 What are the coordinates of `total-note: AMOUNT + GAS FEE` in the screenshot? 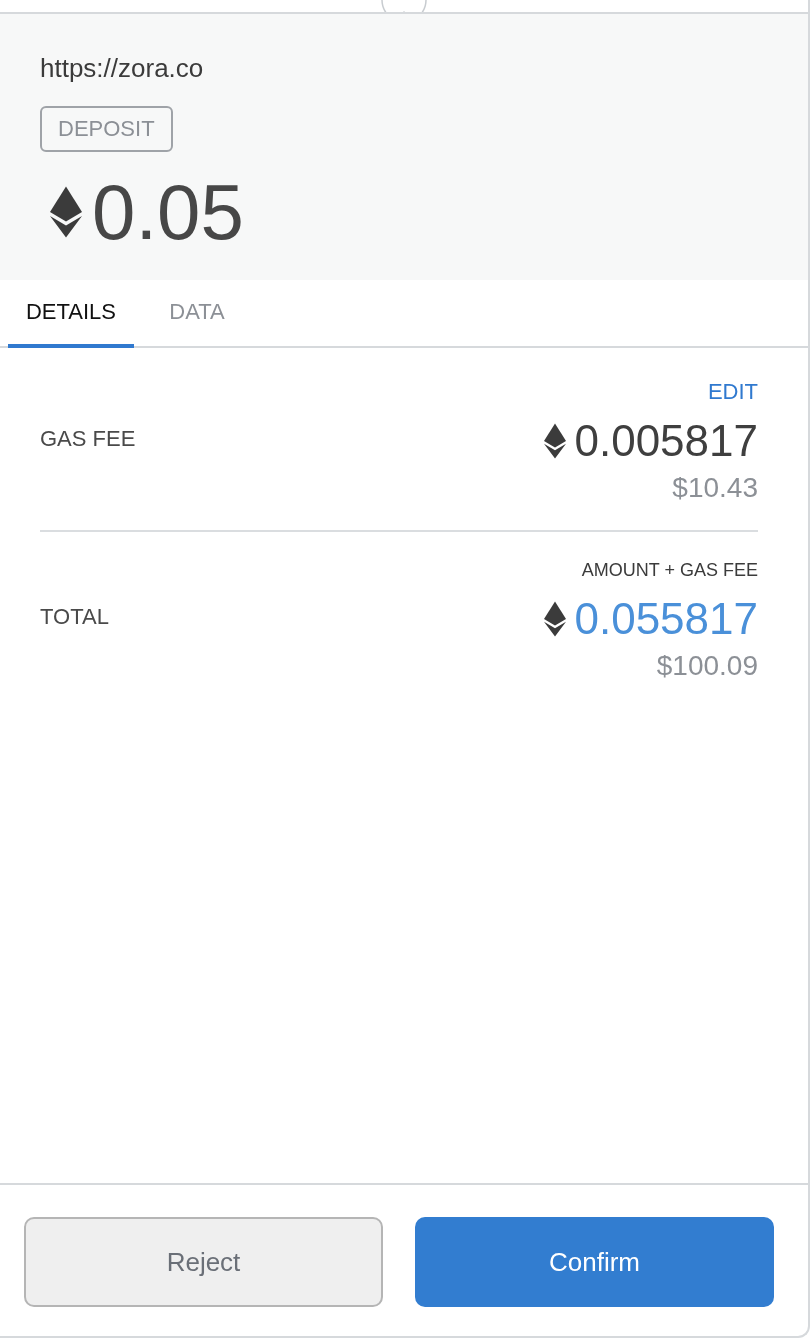 It's located at (669, 570).